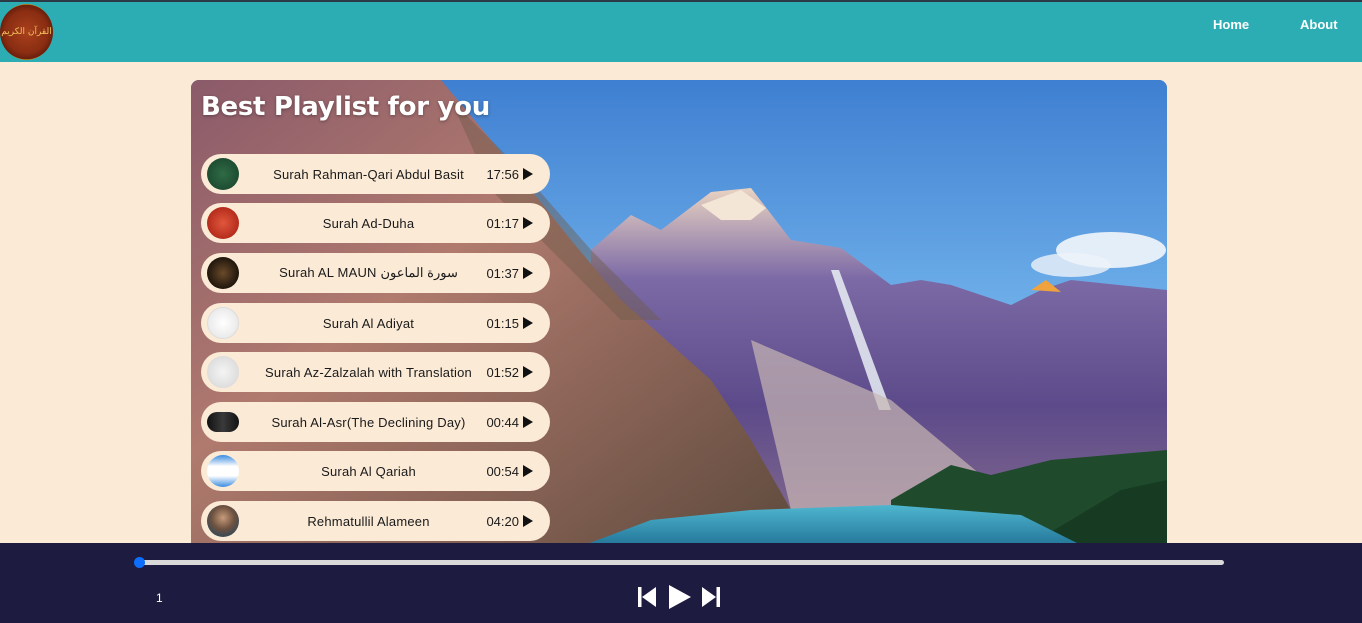 The width and height of the screenshot is (1362, 623). I want to click on playlist-title: Best Playlist for you, so click(345, 107).